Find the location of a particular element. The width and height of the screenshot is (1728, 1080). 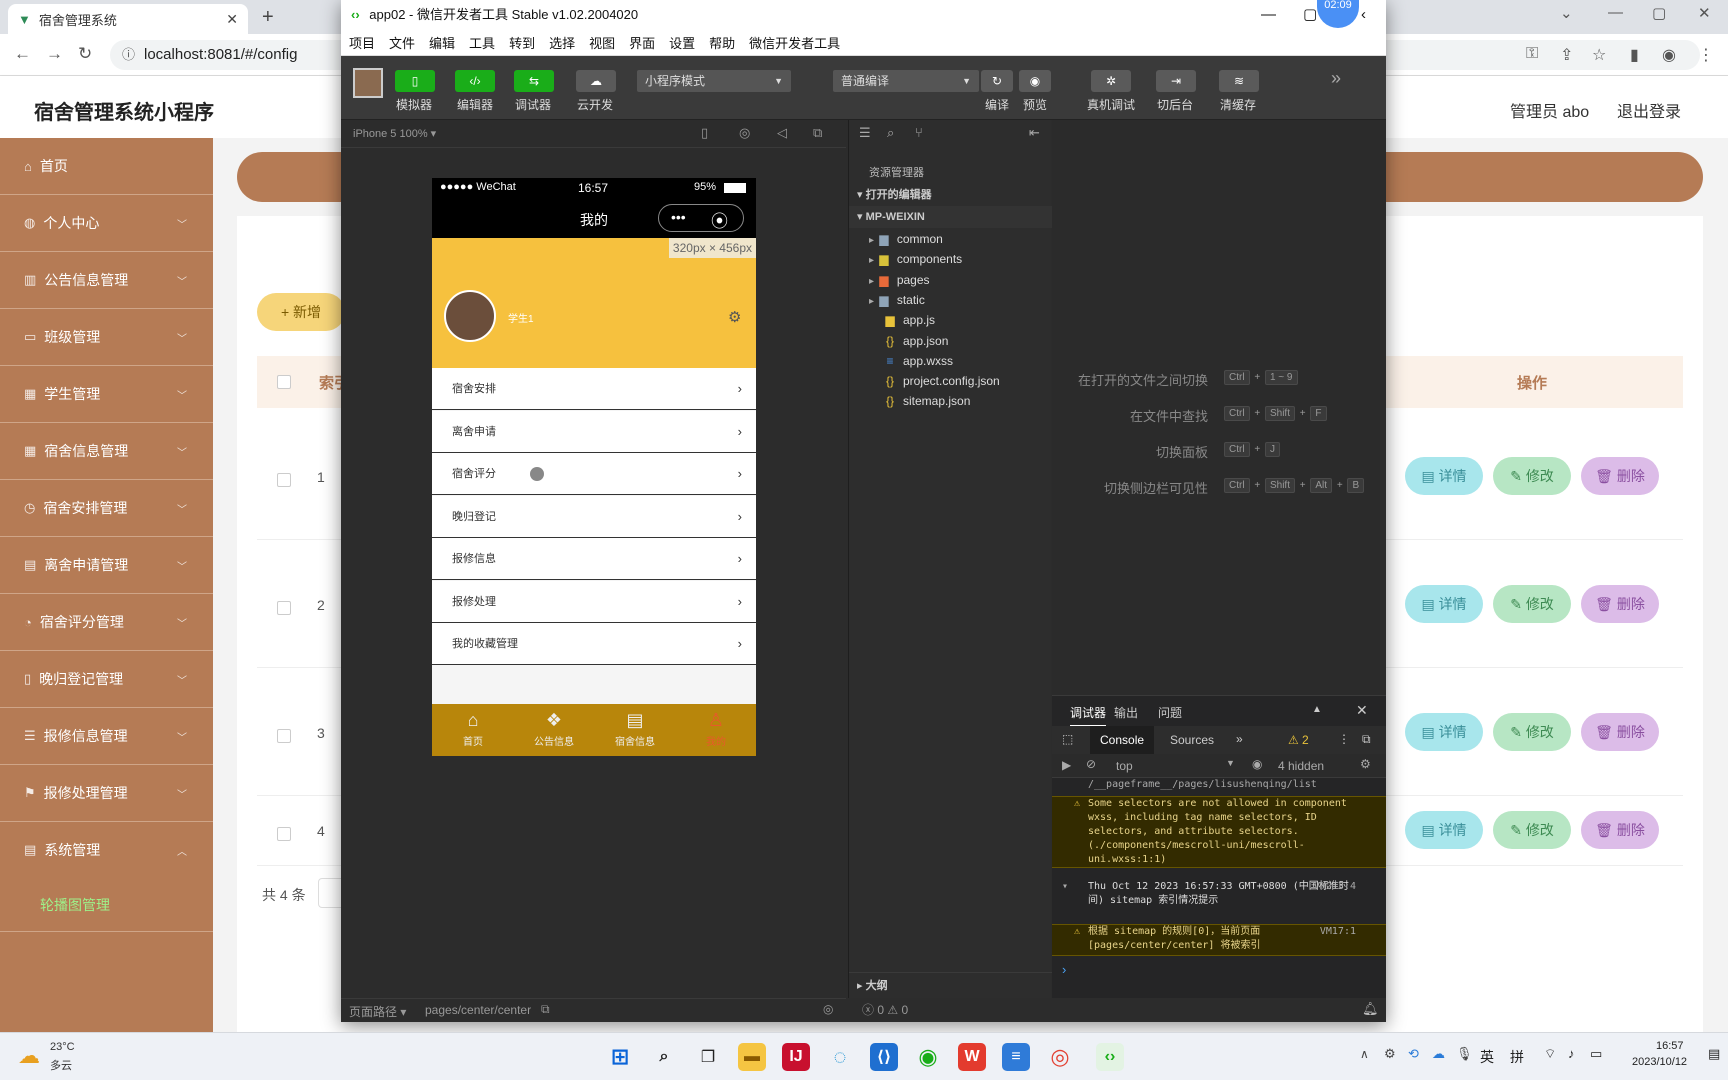

tab-search-icon: ⌄ is located at coordinates (1566, 13).